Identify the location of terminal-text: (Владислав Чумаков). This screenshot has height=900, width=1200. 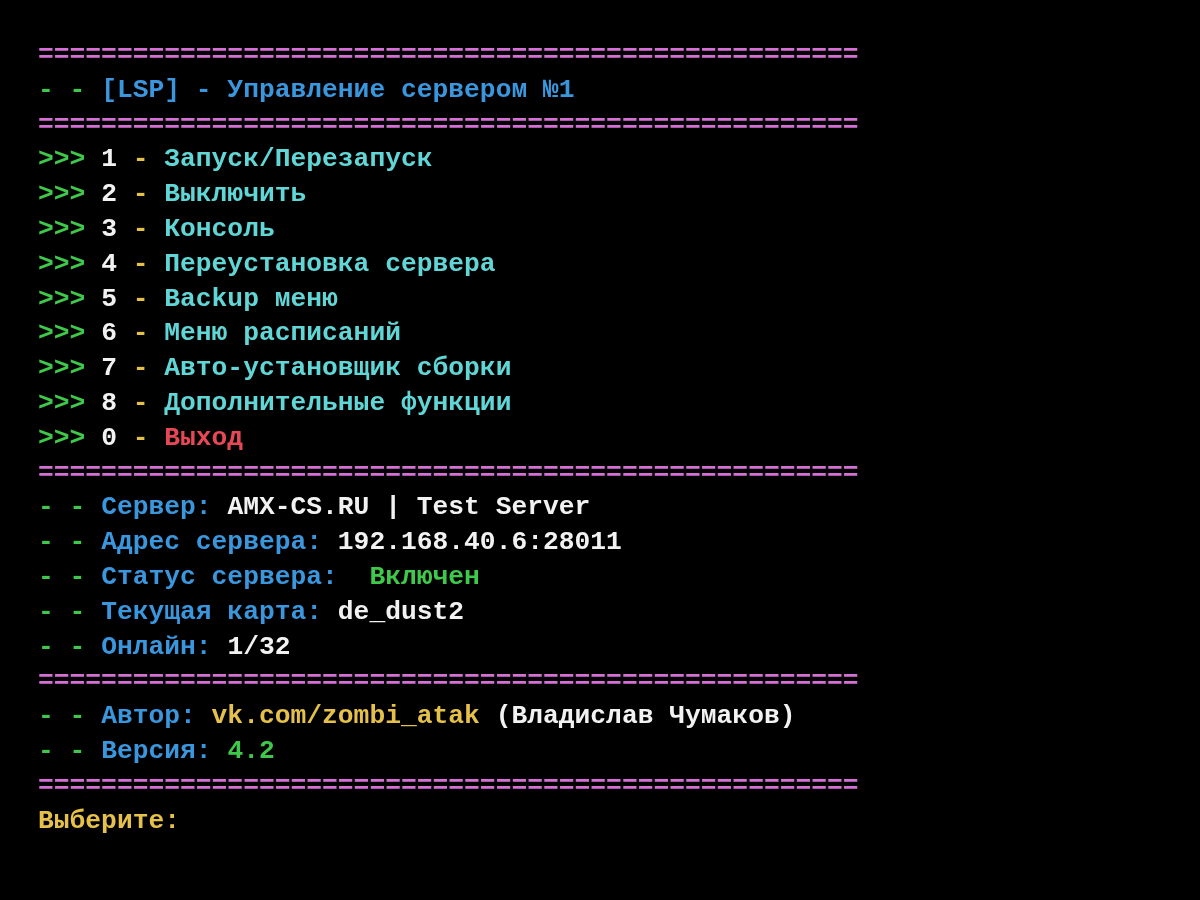
(645, 716).